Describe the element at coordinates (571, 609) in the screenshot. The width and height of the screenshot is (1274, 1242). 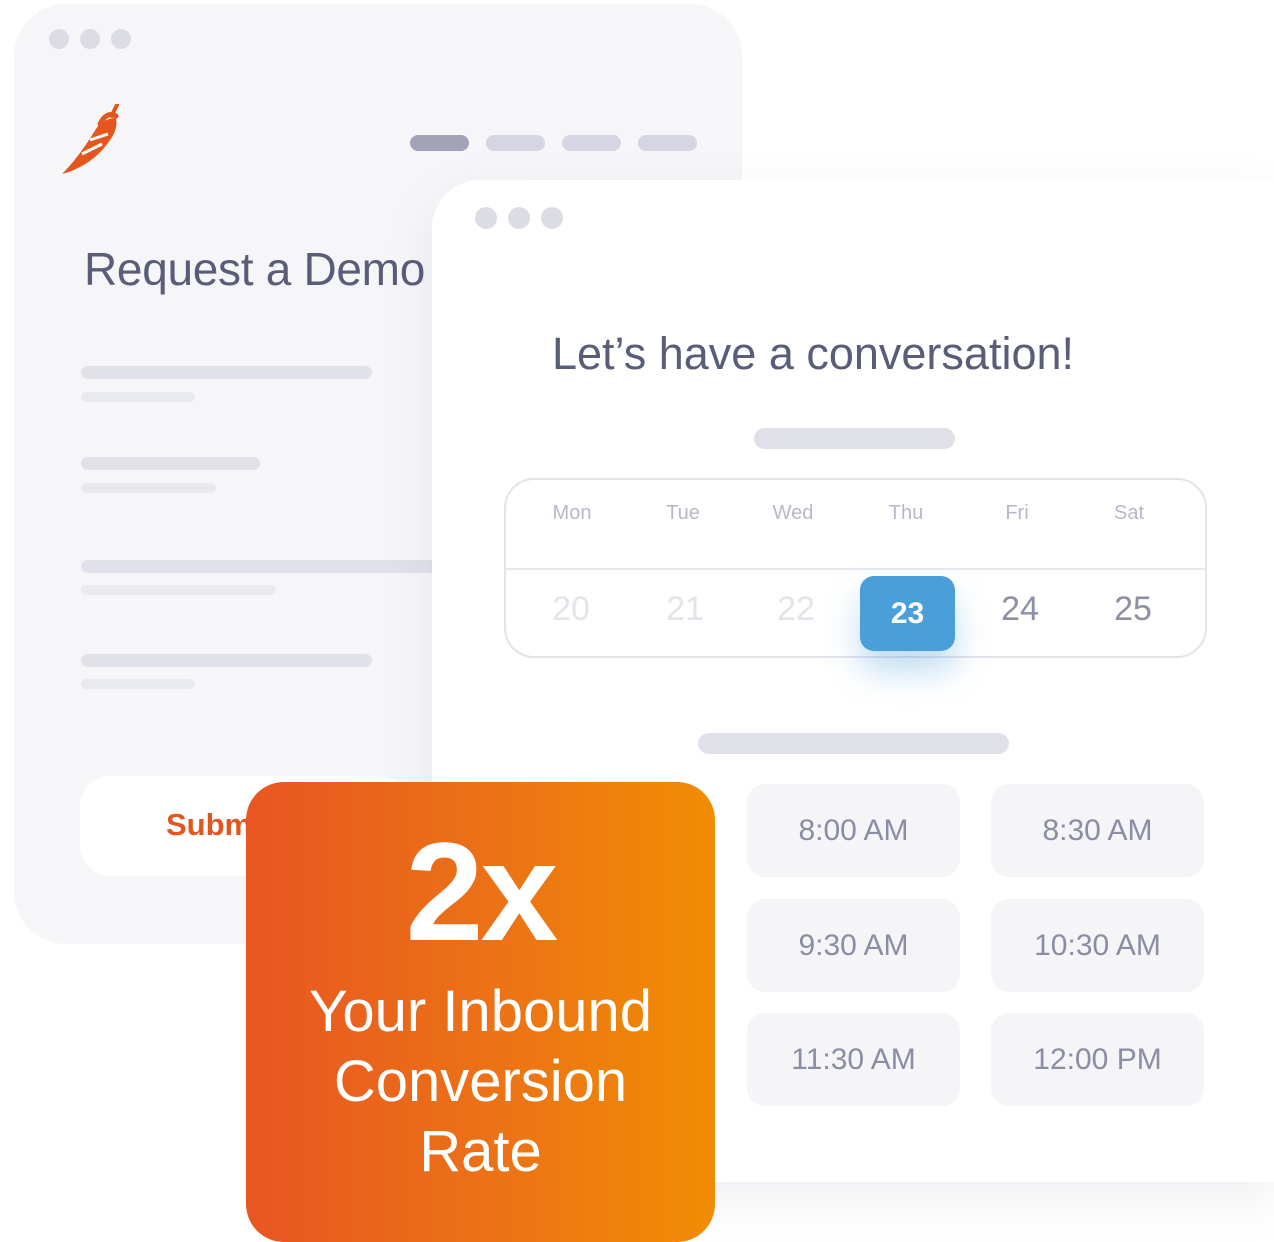
I see `calendar-date: 20` at that location.